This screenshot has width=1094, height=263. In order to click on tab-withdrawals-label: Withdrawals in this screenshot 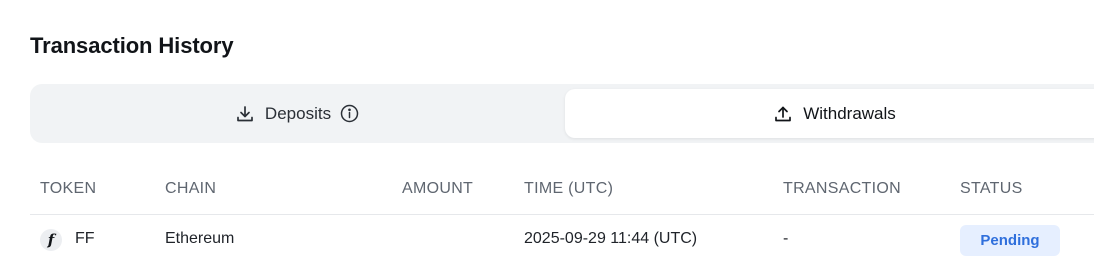, I will do `click(849, 113)`.